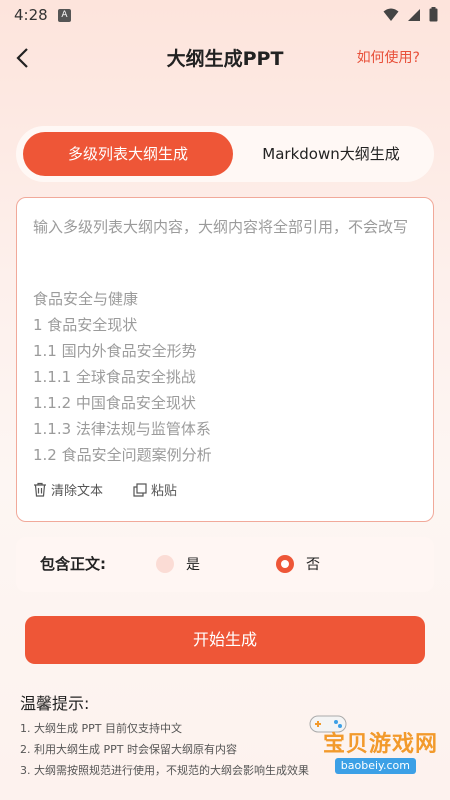 Image resolution: width=450 pixels, height=800 pixels. What do you see at coordinates (164, 491) in the screenshot?
I see `paste-label: 粘贴` at bounding box center [164, 491].